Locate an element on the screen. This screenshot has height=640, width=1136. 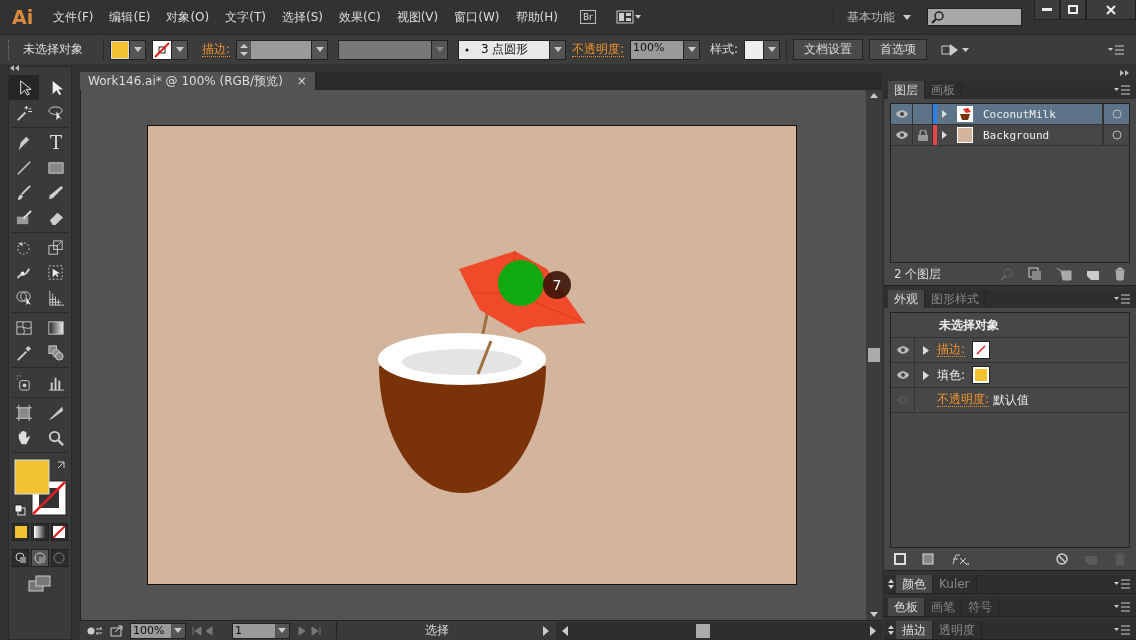
brush-dropdown: 3 点圆形 is located at coordinates (512, 49).